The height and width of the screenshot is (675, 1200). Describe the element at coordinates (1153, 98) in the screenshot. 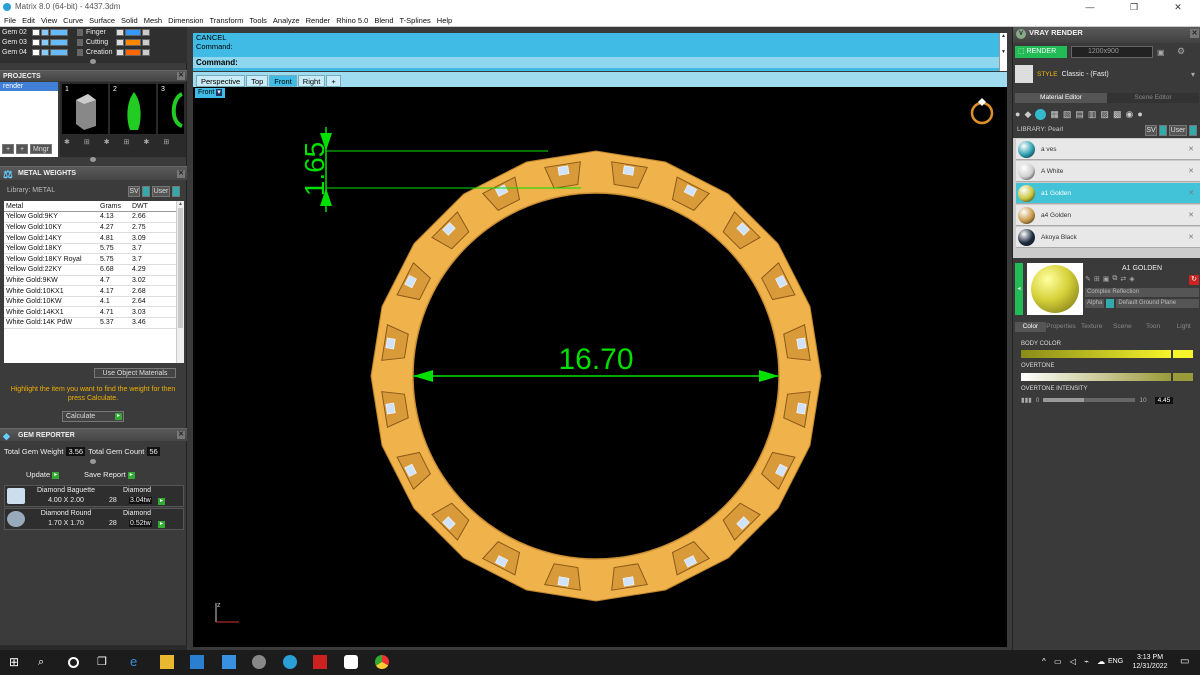

I see `tab-scene-editor: Scene Editor` at that location.